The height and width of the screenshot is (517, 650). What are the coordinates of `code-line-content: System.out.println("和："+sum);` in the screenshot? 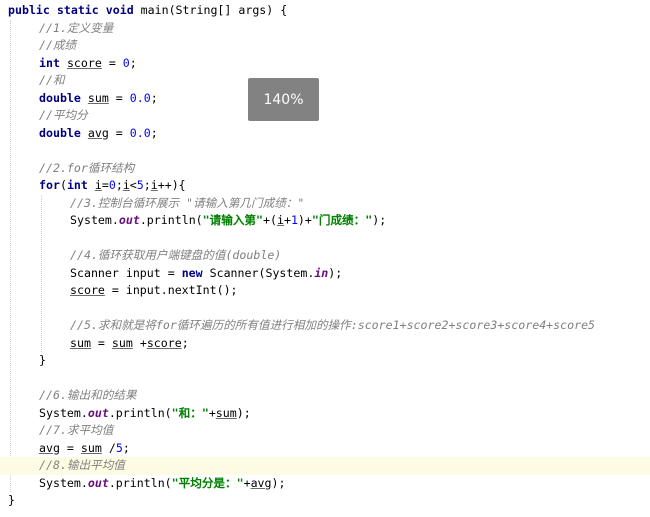 It's located at (145, 414).